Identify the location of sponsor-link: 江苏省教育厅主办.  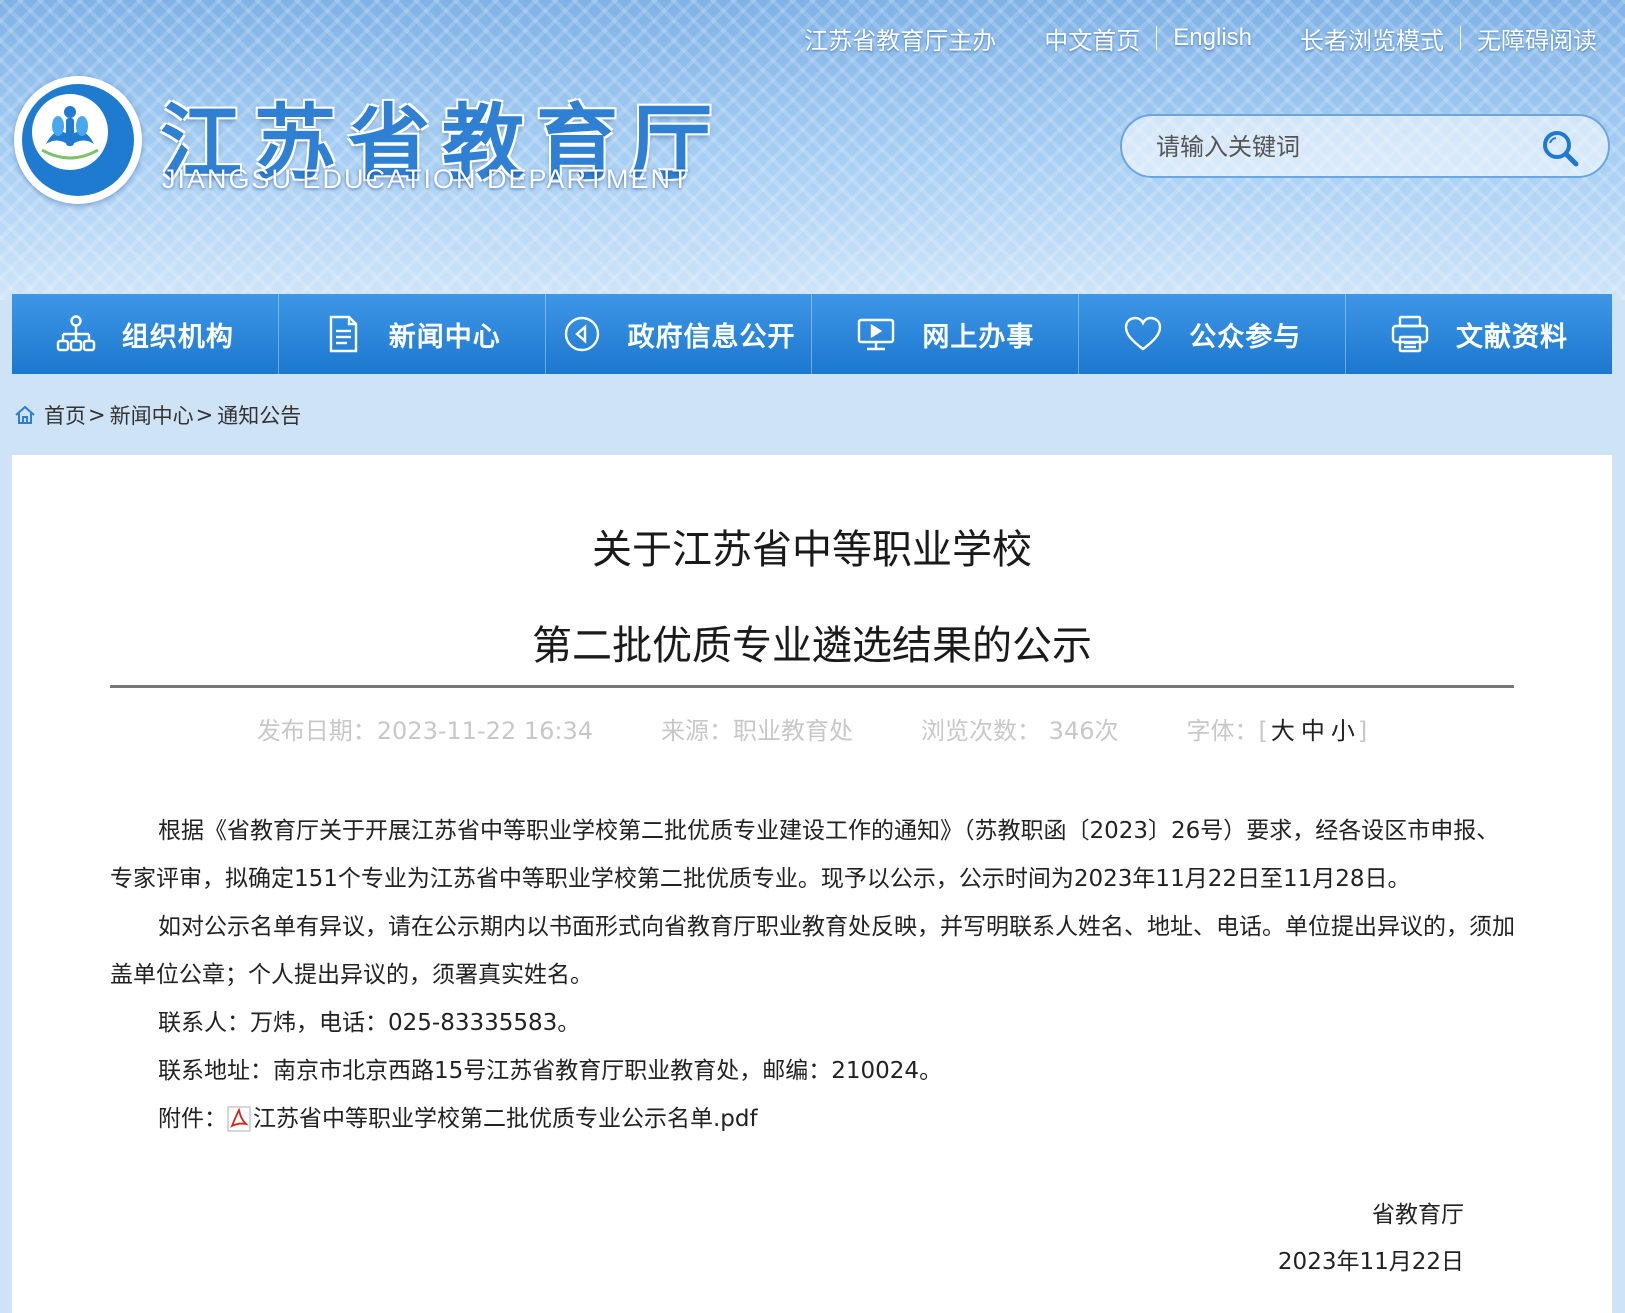
(900, 38).